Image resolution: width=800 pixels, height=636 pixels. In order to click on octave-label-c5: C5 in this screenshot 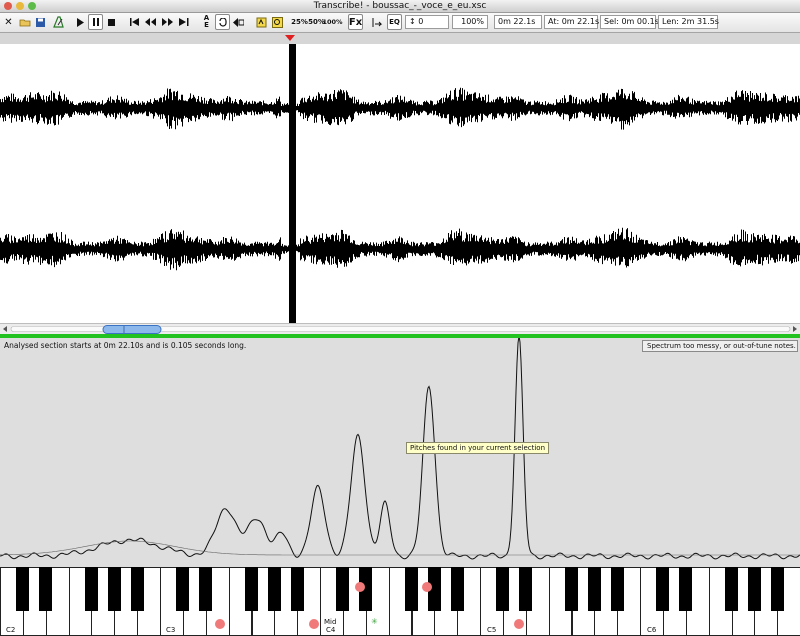, I will do `click(492, 630)`.